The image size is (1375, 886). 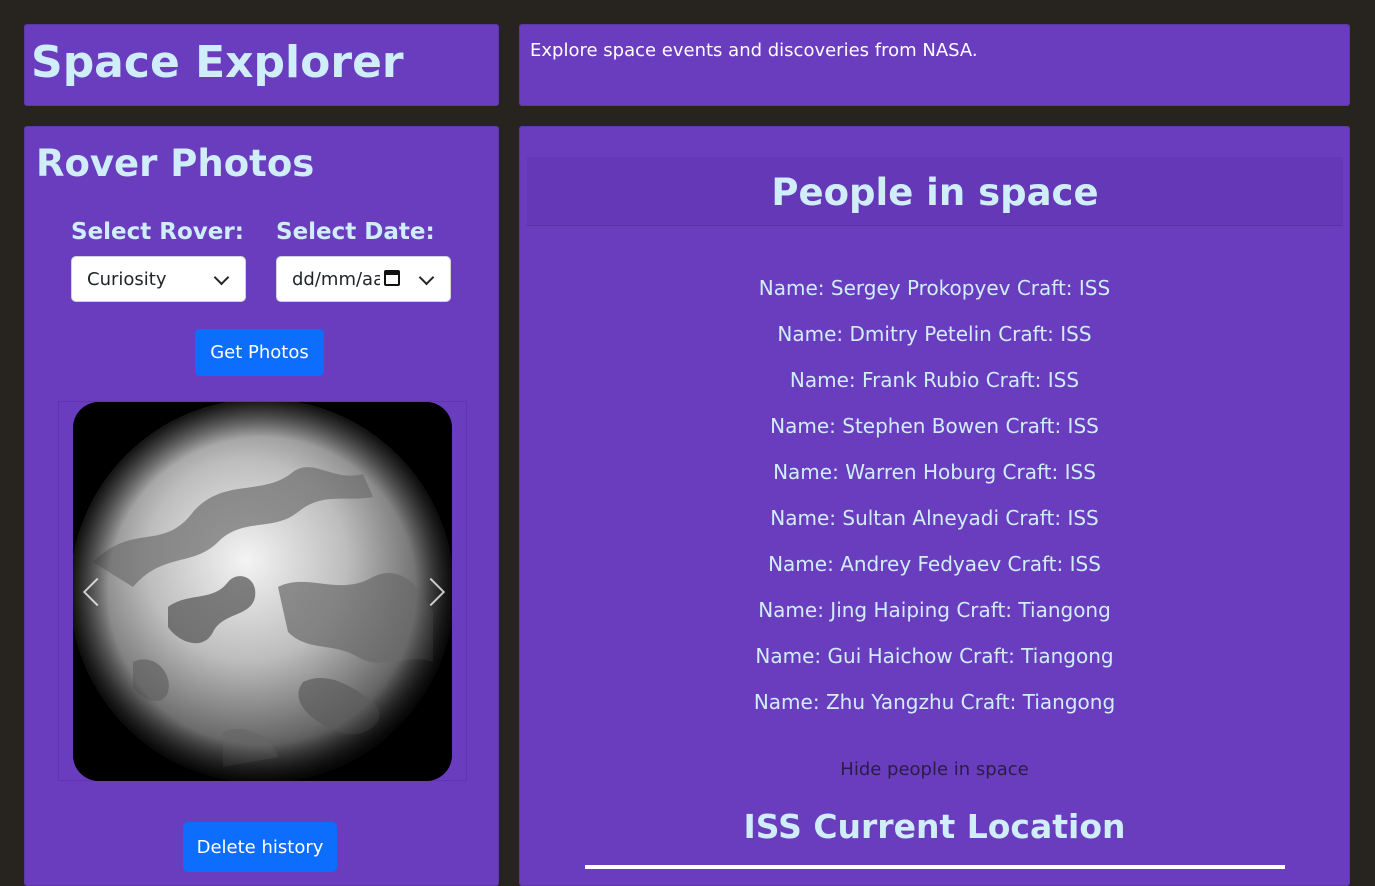 What do you see at coordinates (920, 518) in the screenshot?
I see `person-name: Sultan Alneyadi` at bounding box center [920, 518].